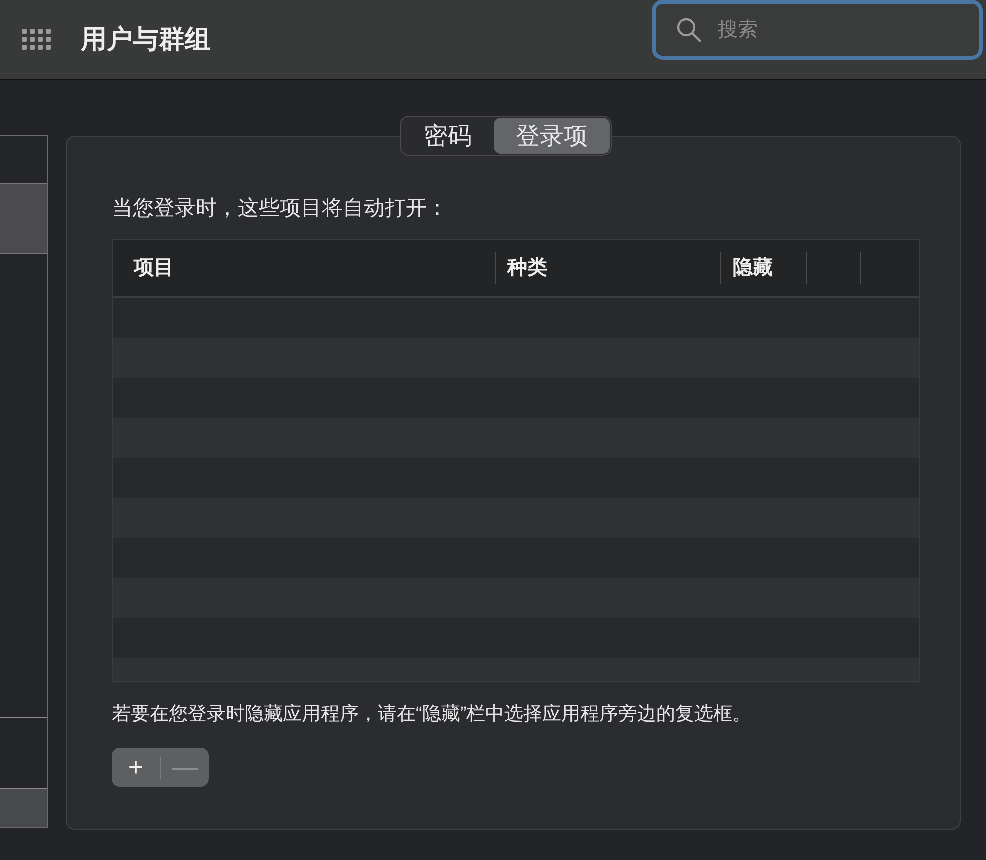 This screenshot has height=860, width=986. What do you see at coordinates (817, 30) in the screenshot?
I see `search-field: 搜索` at bounding box center [817, 30].